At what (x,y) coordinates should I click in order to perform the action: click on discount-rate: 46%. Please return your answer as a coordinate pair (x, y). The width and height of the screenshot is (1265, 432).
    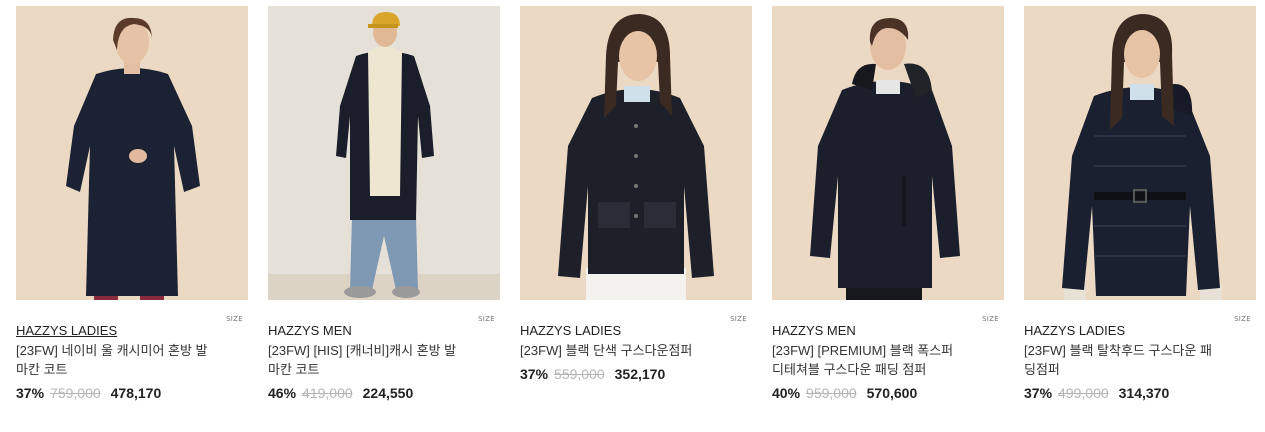
    Looking at the image, I should click on (282, 393).